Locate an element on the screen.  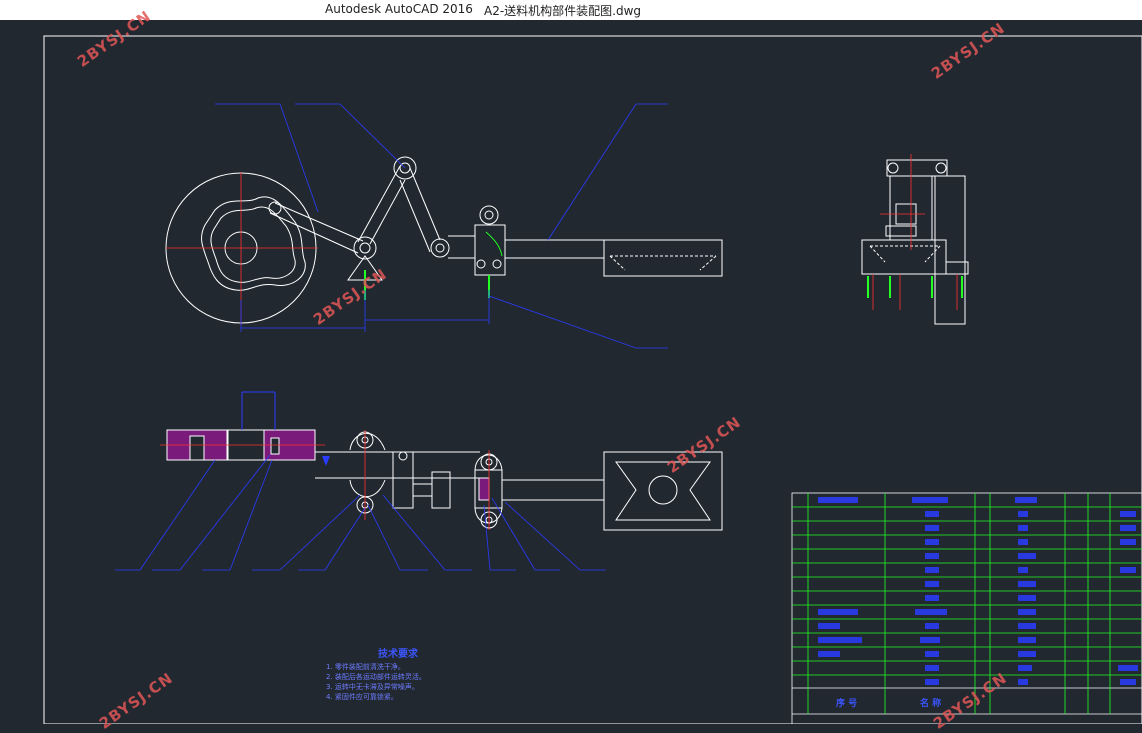
technical-note-line: 3. 运转中无卡滞及异常噪声。 is located at coordinates (372, 687).